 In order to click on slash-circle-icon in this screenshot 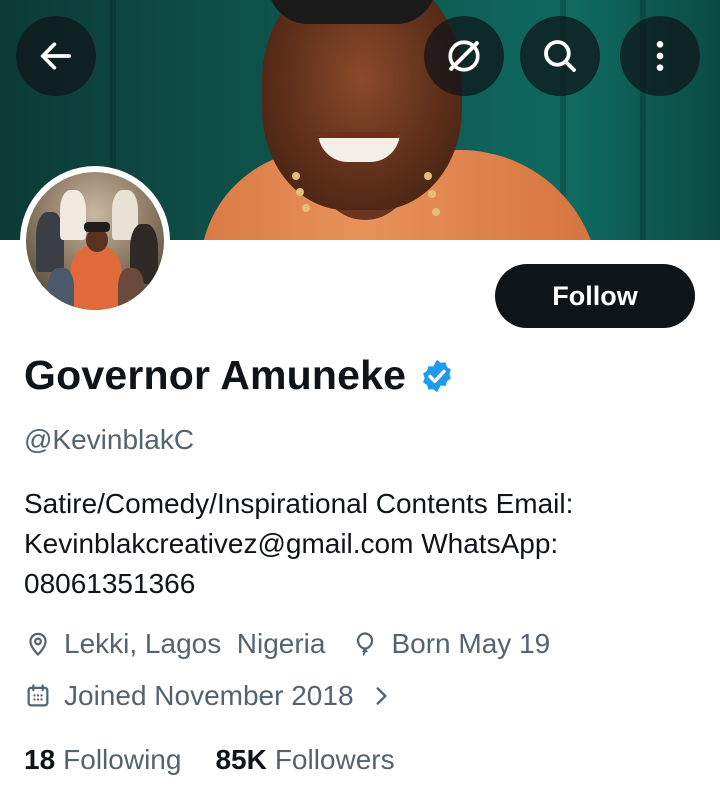, I will do `click(464, 56)`.